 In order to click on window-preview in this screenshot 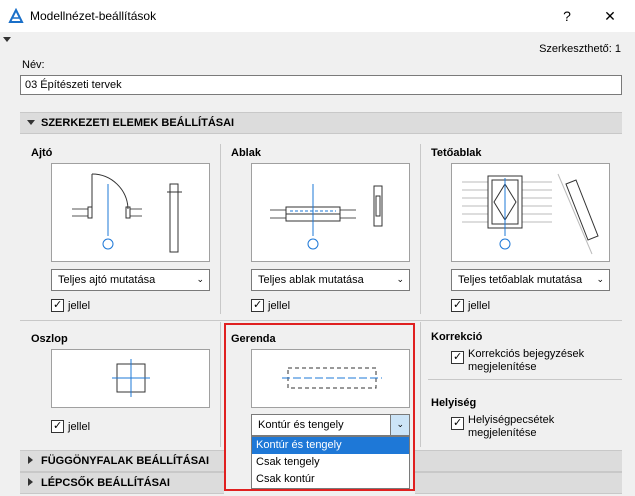, I will do `click(330, 212)`.